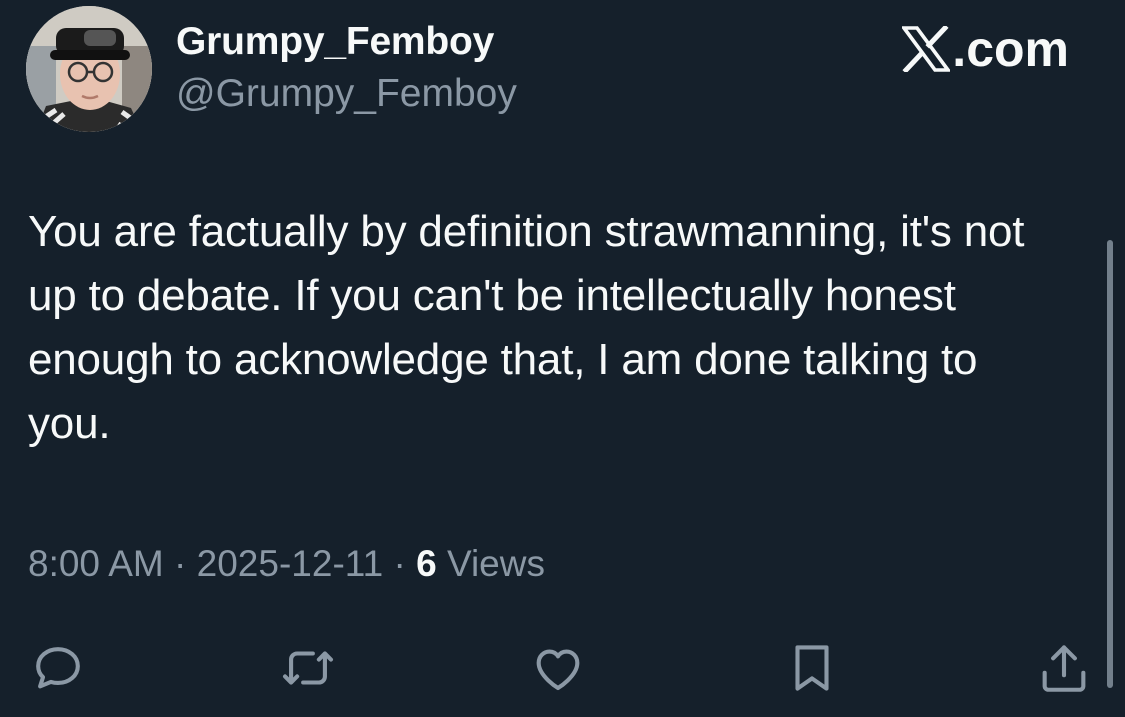 This screenshot has height=717, width=1125. I want to click on tweet-meta: 8:00 AM · 2025-12-11 · 6 Views, so click(286, 564).